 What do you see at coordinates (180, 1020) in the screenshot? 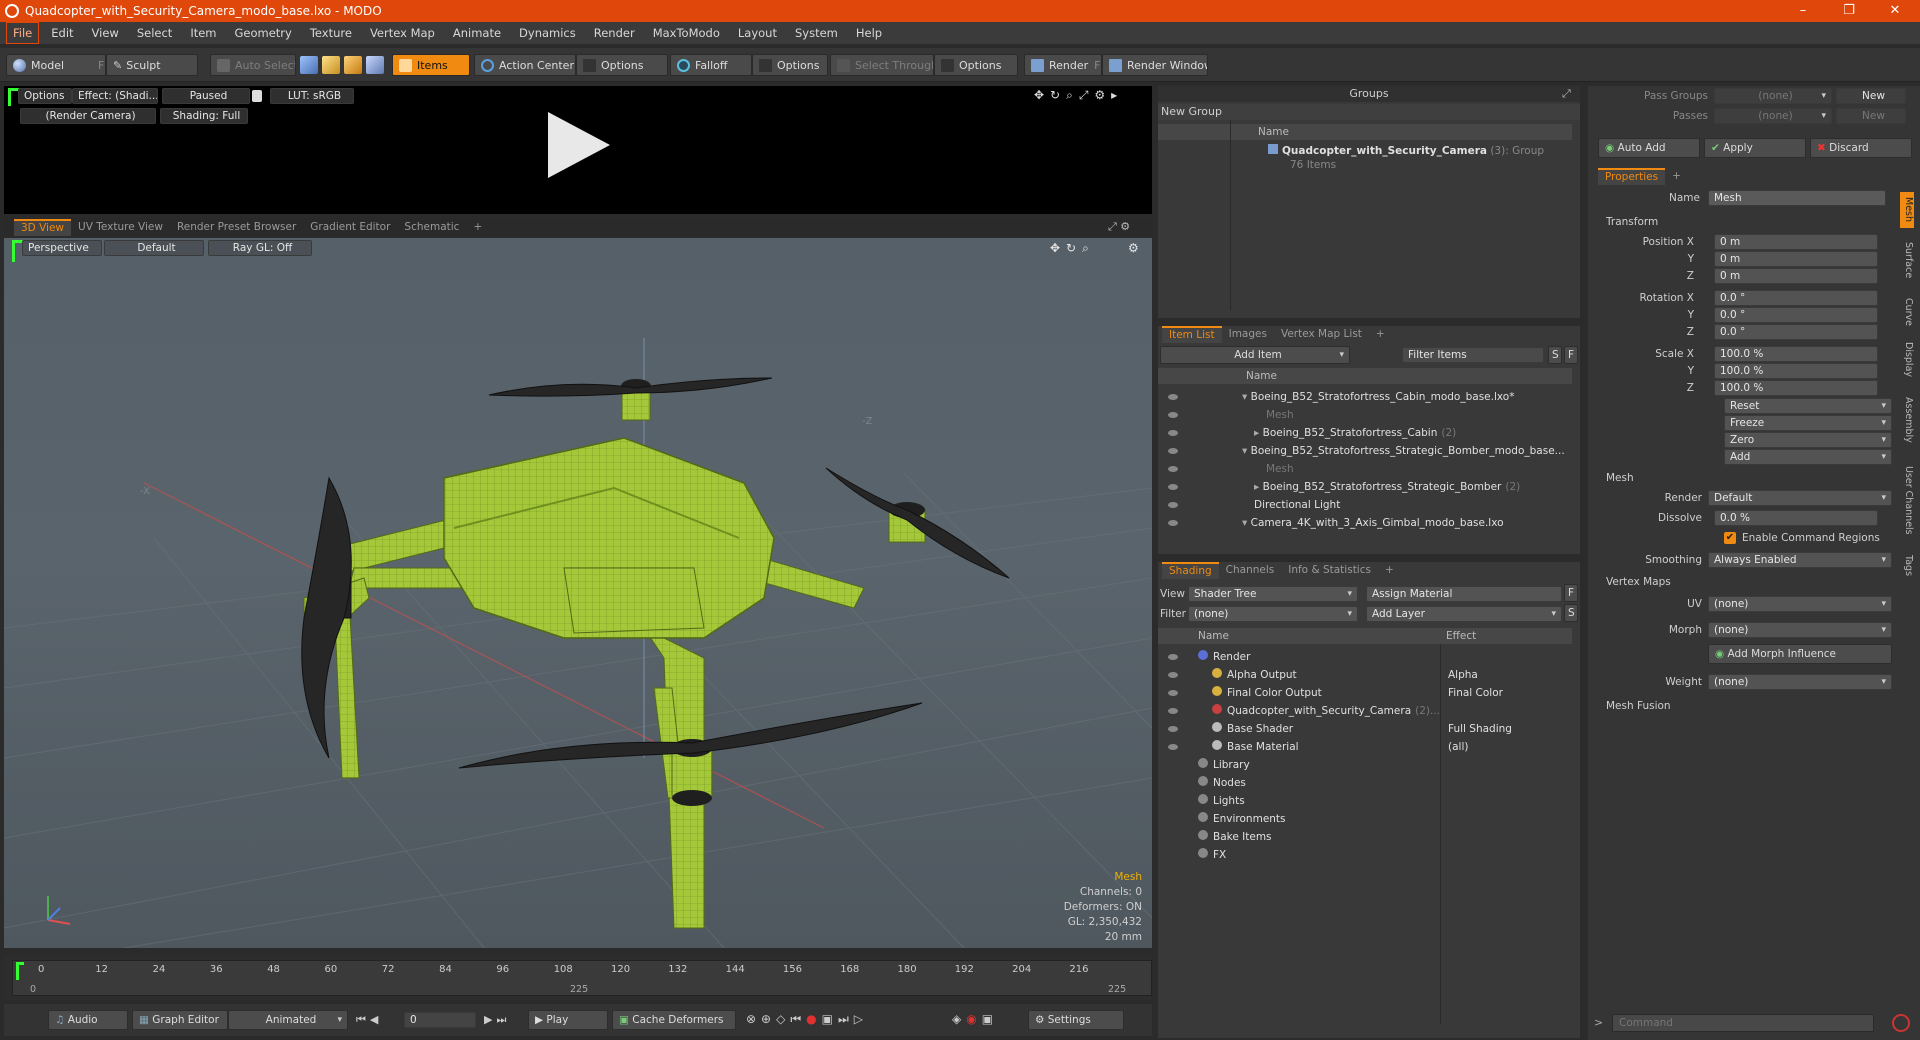
I see `graph-editor-button: ▦ Graph Editor` at bounding box center [180, 1020].